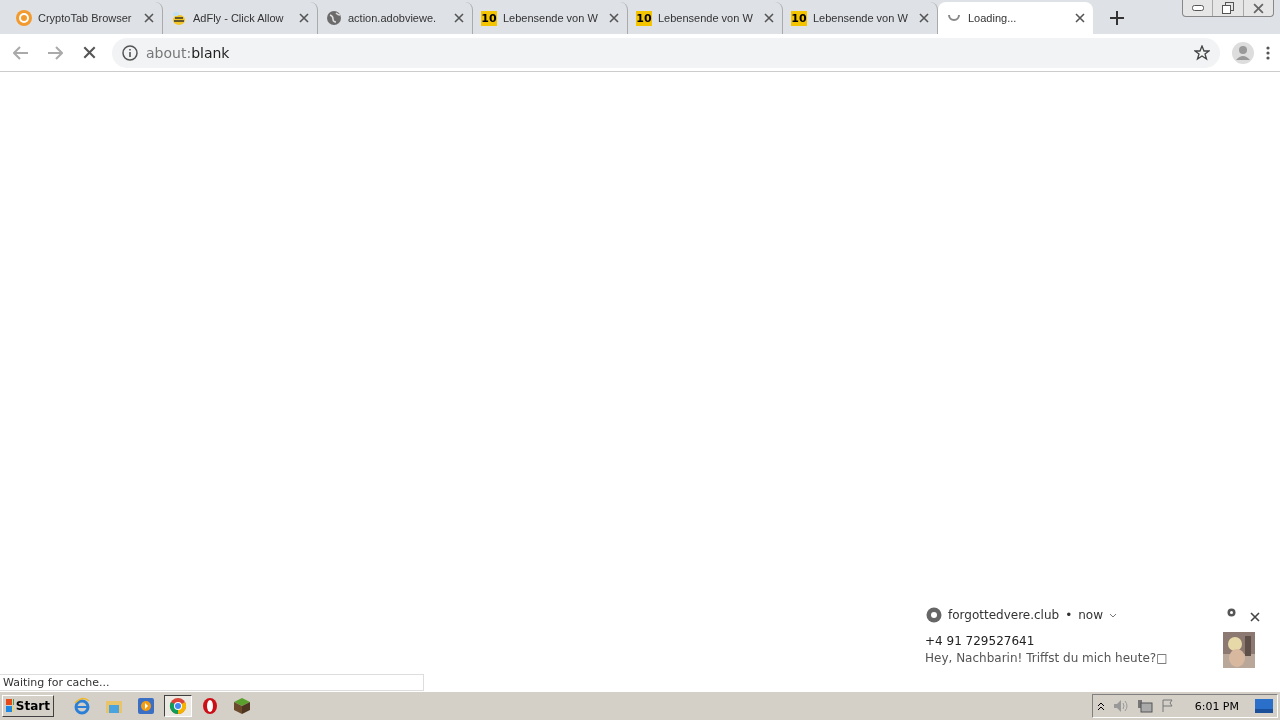  I want to click on browser-tab: AdFly - Click Allow, so click(240, 18).